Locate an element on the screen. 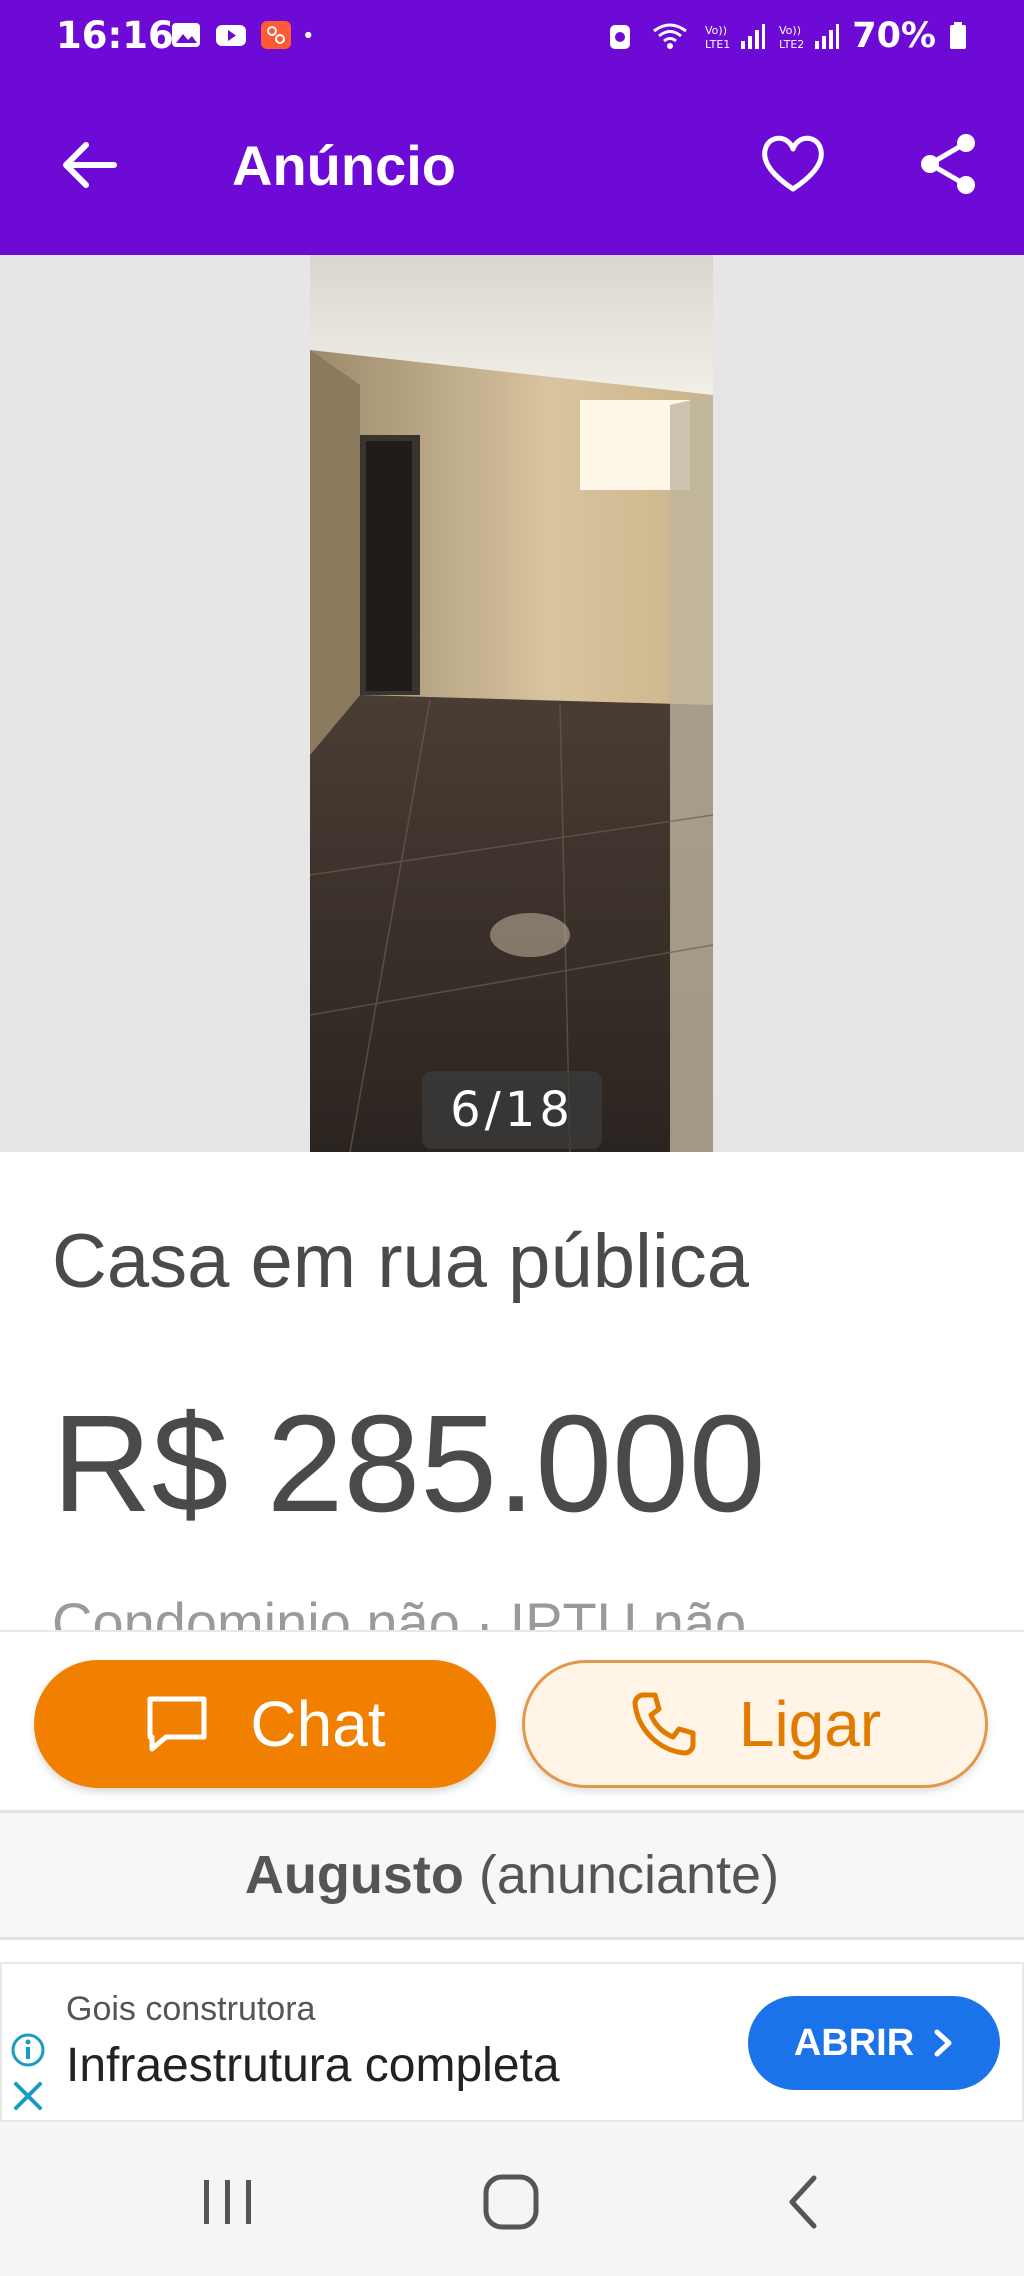 This screenshot has height=2276, width=1024. status-notification-icons is located at coordinates (246, 35).